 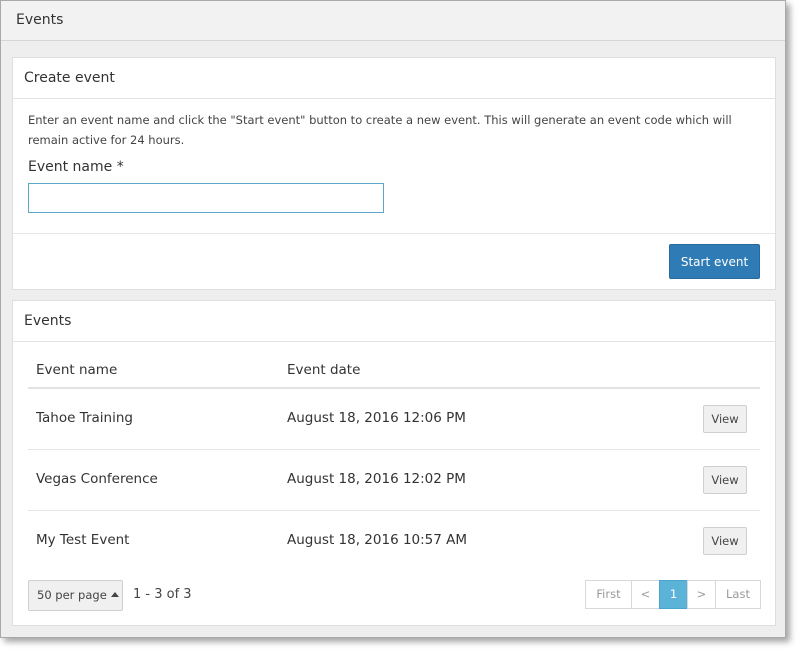 What do you see at coordinates (701, 594) in the screenshot?
I see `pager-next: >` at bounding box center [701, 594].